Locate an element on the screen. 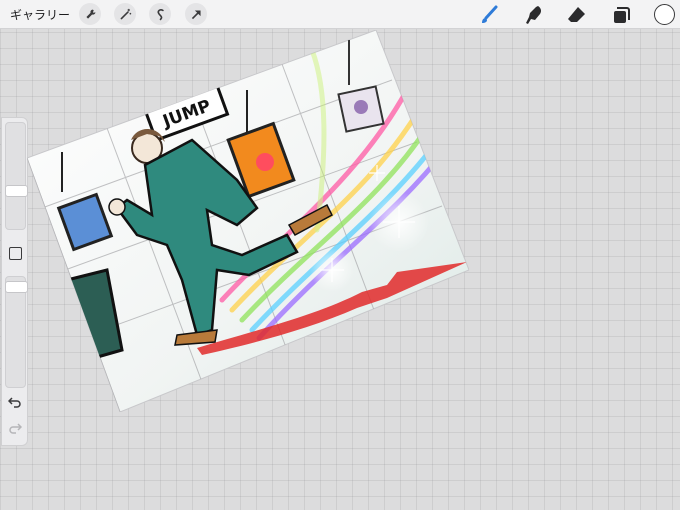  transform-arrow-icon is located at coordinates (196, 14).